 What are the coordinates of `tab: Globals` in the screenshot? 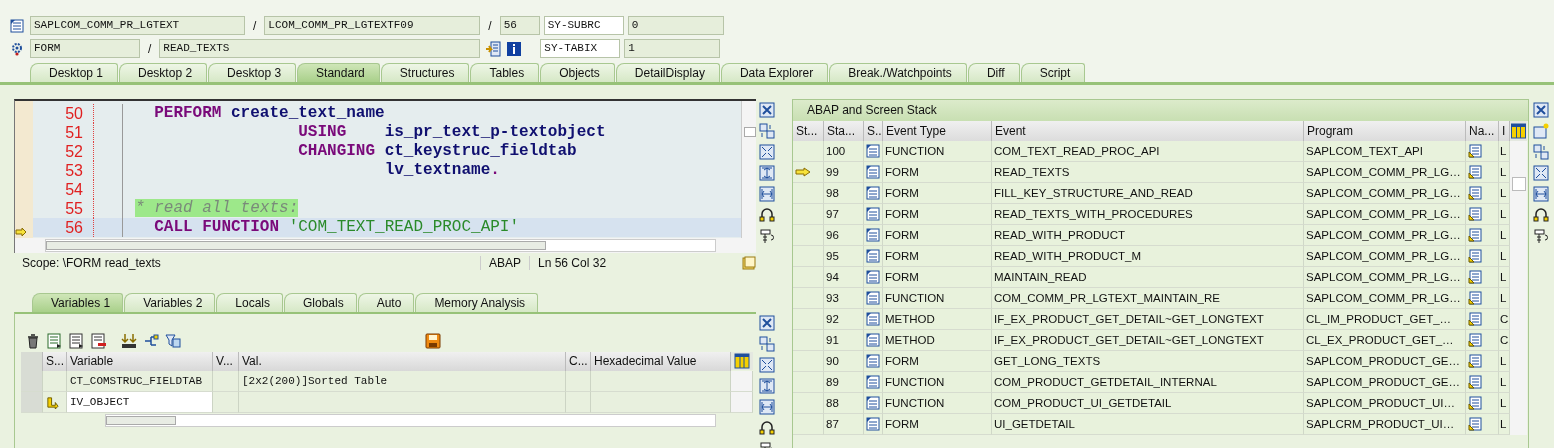 It's located at (320, 302).